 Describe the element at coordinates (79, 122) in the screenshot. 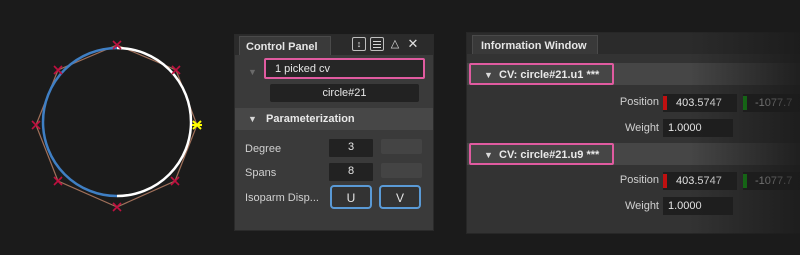

I see `curve-blue-segment` at that location.